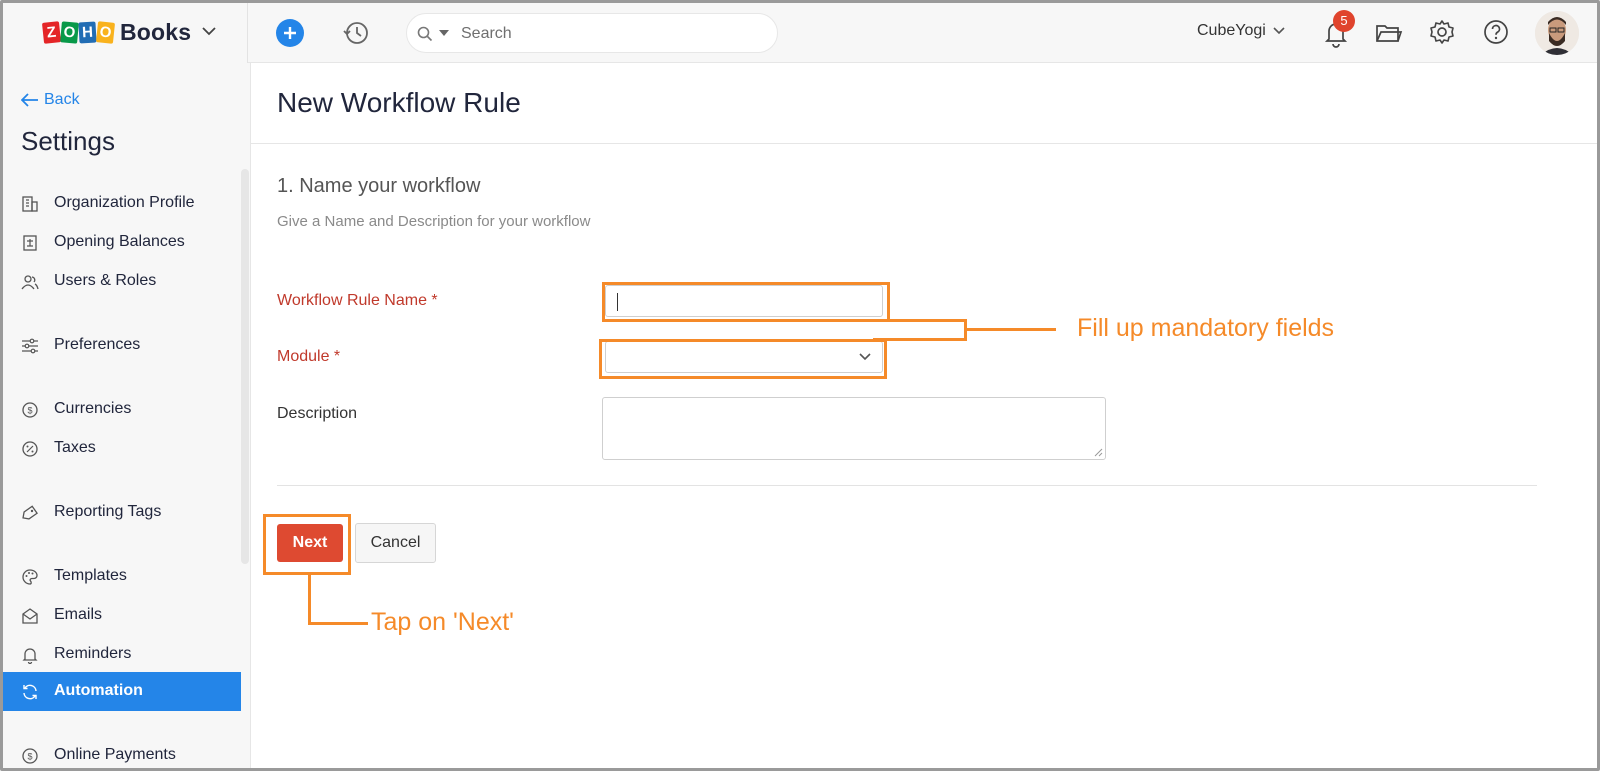  Describe the element at coordinates (338, 623) in the screenshot. I see `annotation-connector-horizontal` at that location.